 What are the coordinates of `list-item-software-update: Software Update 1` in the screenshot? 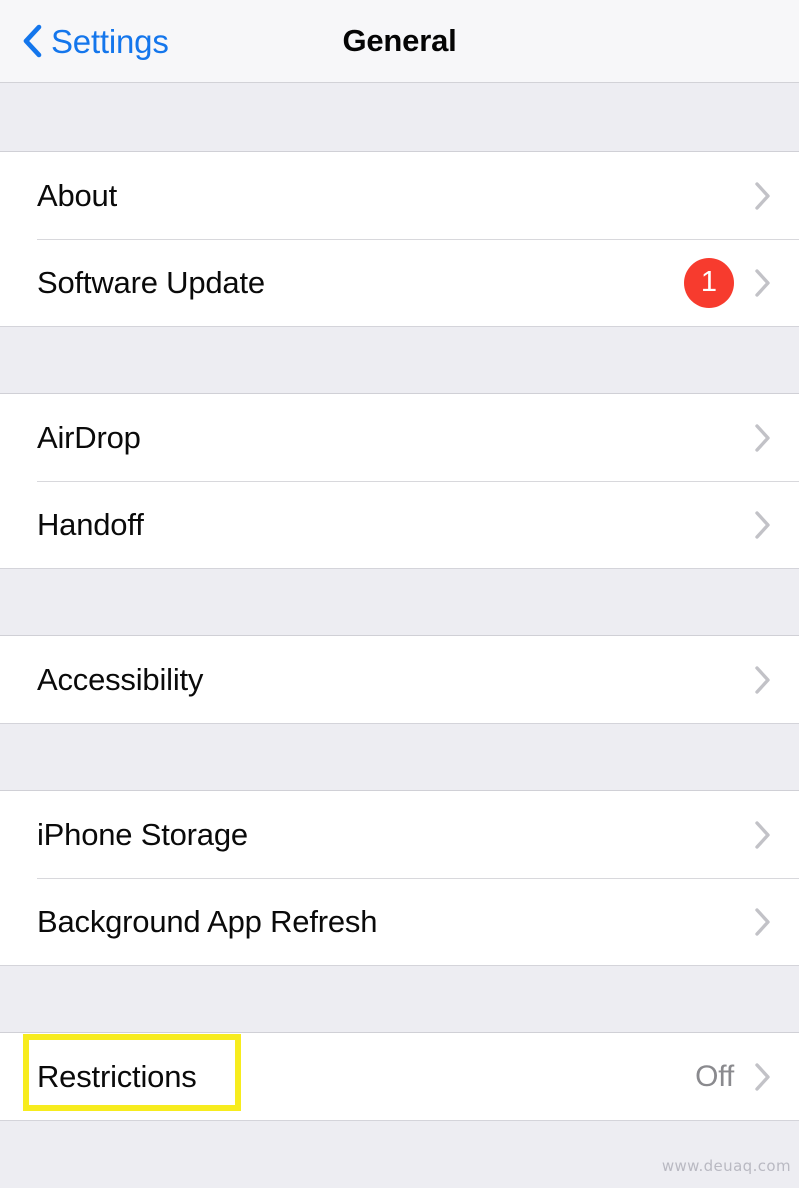 It's located at (399, 282).